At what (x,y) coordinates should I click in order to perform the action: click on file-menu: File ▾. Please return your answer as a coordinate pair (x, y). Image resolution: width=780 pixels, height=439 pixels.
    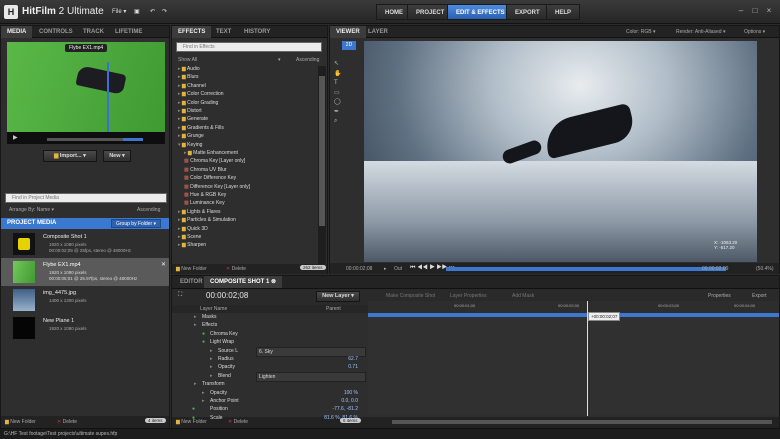
    Looking at the image, I should click on (119, 11).